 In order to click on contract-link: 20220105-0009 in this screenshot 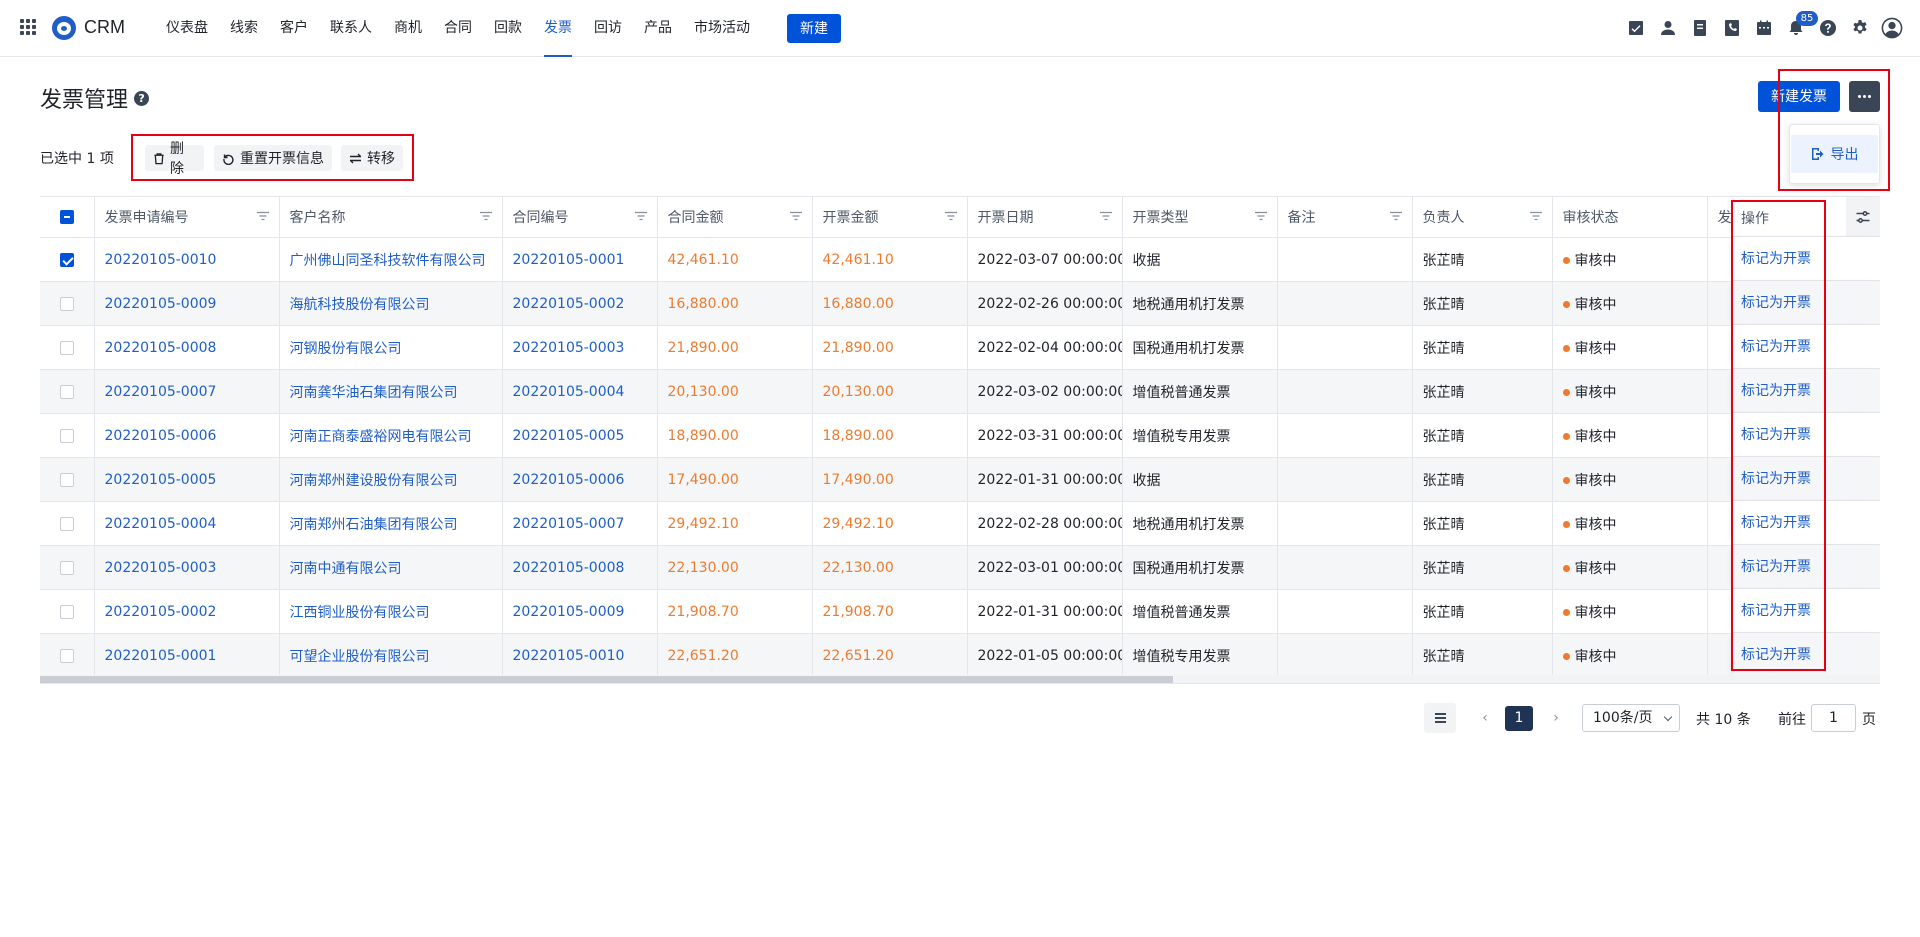, I will do `click(580, 611)`.